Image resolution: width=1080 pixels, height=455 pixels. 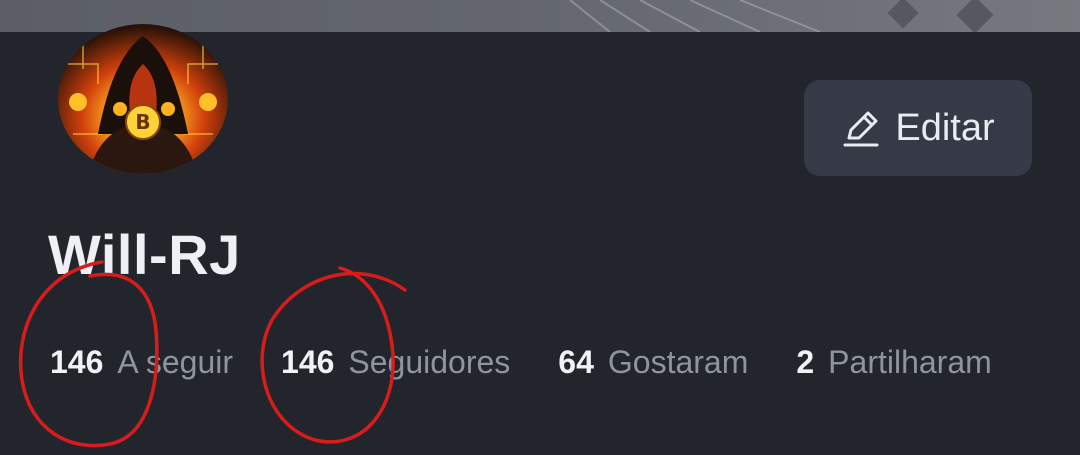 What do you see at coordinates (308, 361) in the screenshot?
I see `stat-followers-count: 146` at bounding box center [308, 361].